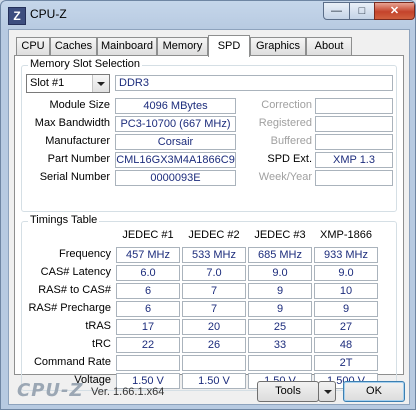 Image resolution: width=416 pixels, height=410 pixels. What do you see at coordinates (280, 235) in the screenshot?
I see `col-jedec3: JEDEC #3` at bounding box center [280, 235].